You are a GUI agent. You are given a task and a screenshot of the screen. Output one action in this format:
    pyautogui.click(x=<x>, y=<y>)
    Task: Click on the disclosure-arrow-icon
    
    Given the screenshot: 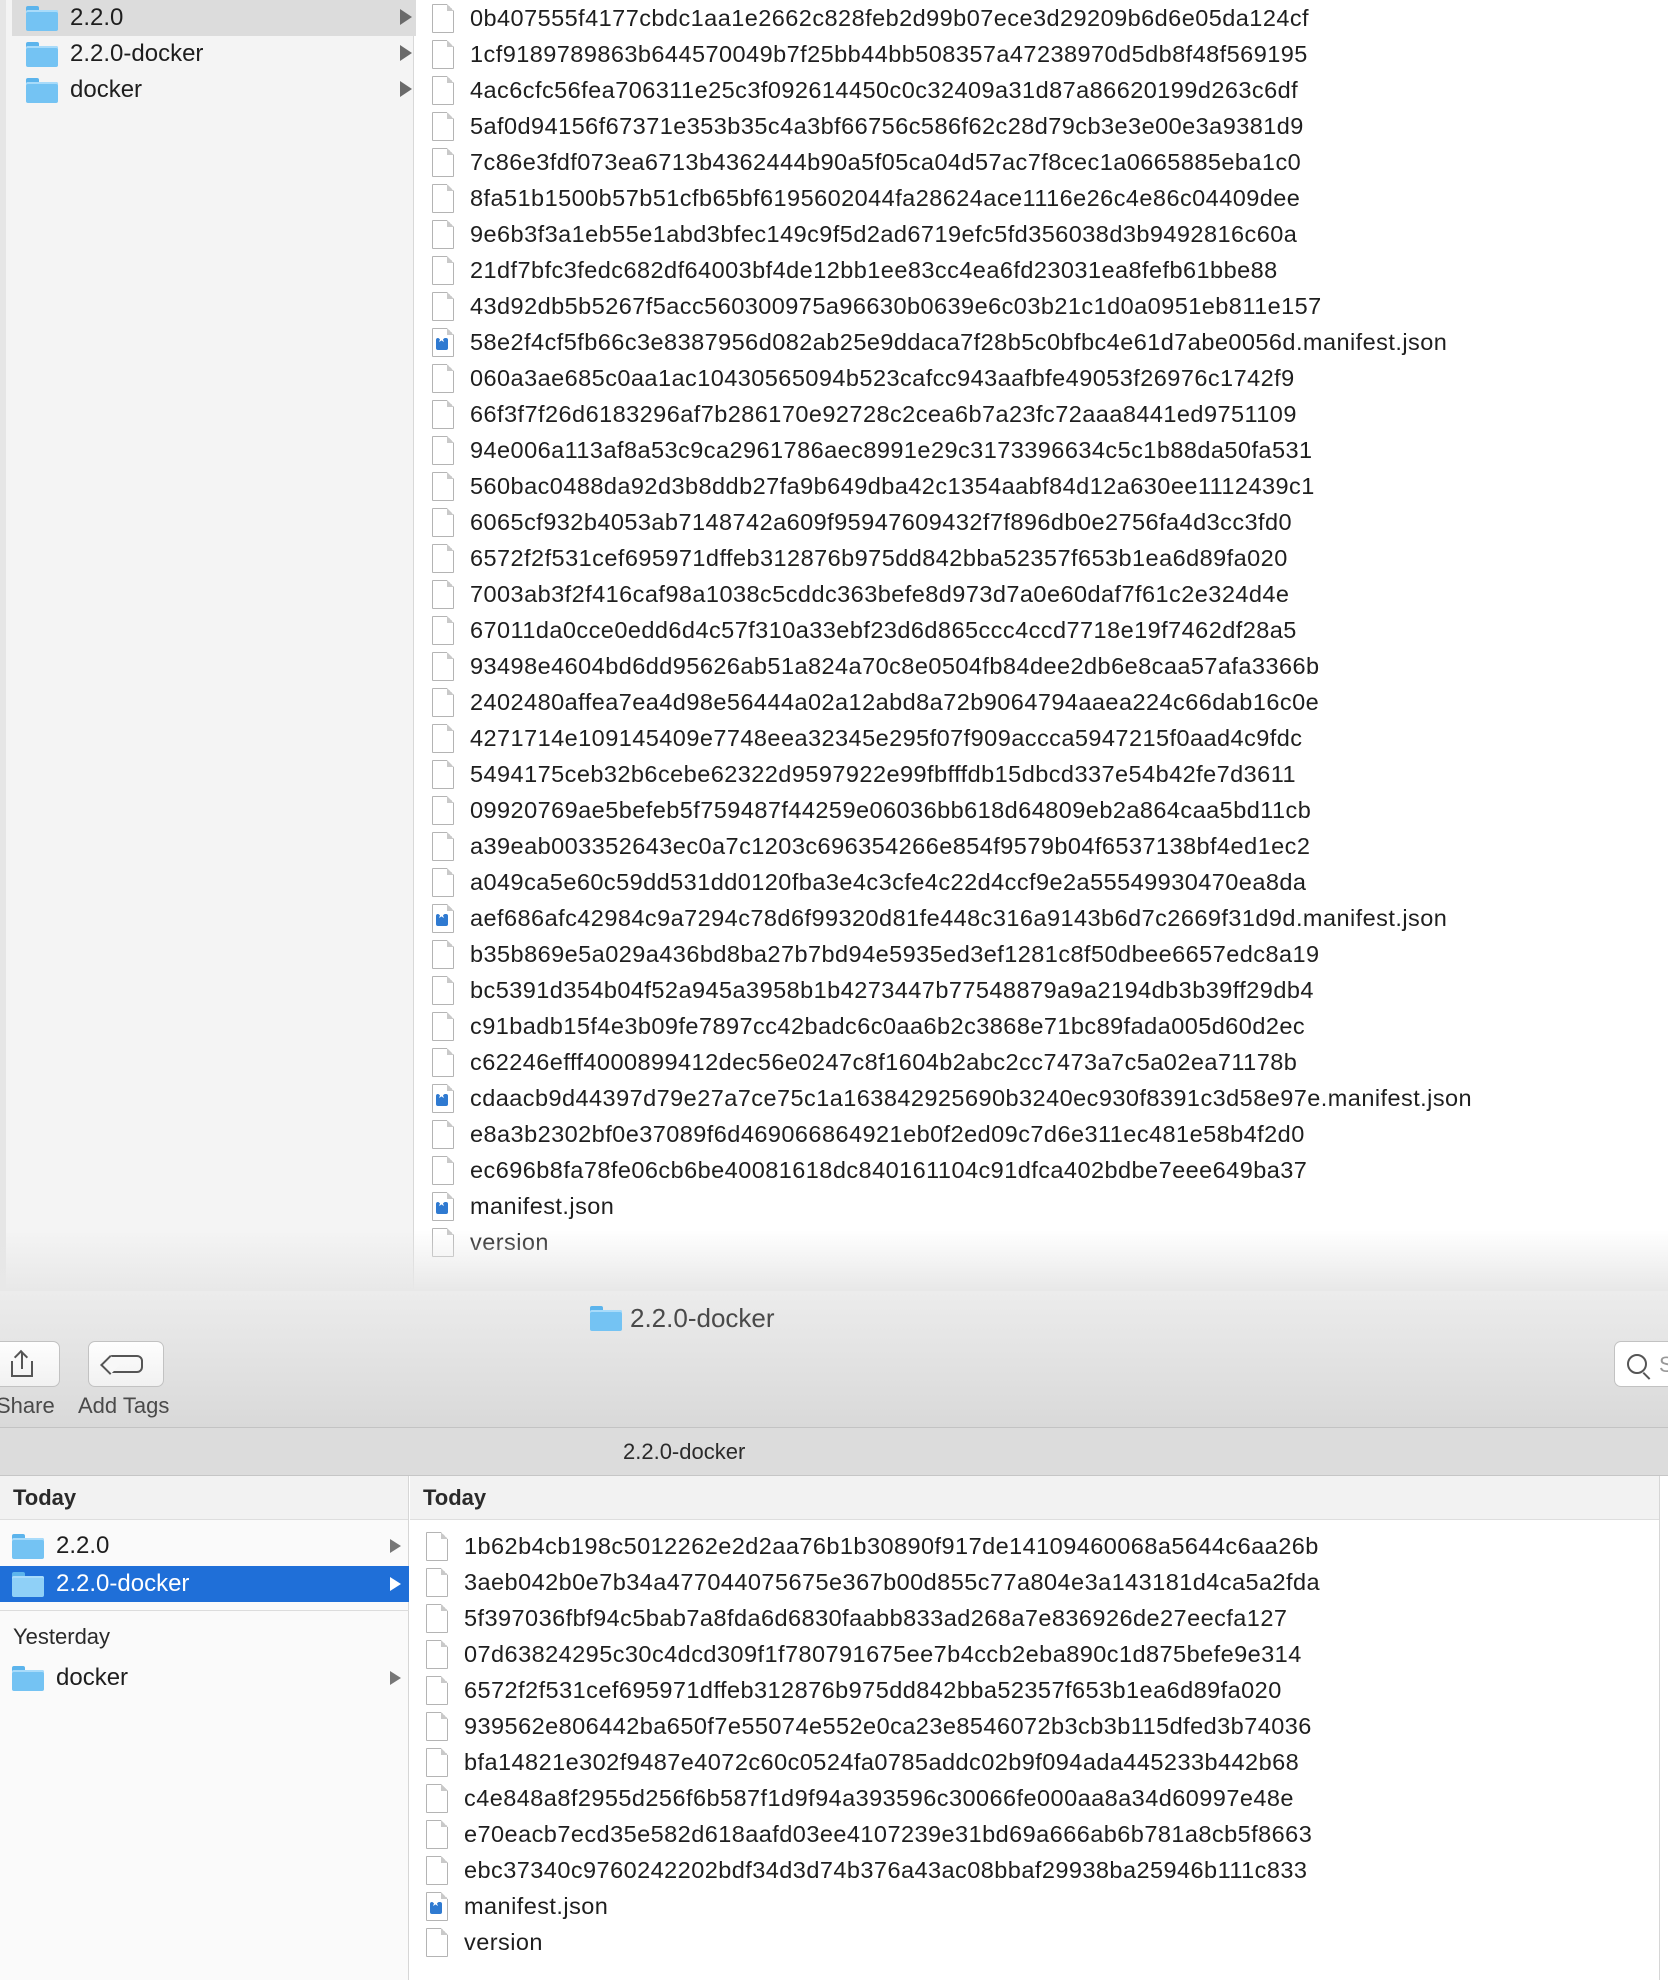 What is the action you would take?
    pyautogui.click(x=406, y=53)
    